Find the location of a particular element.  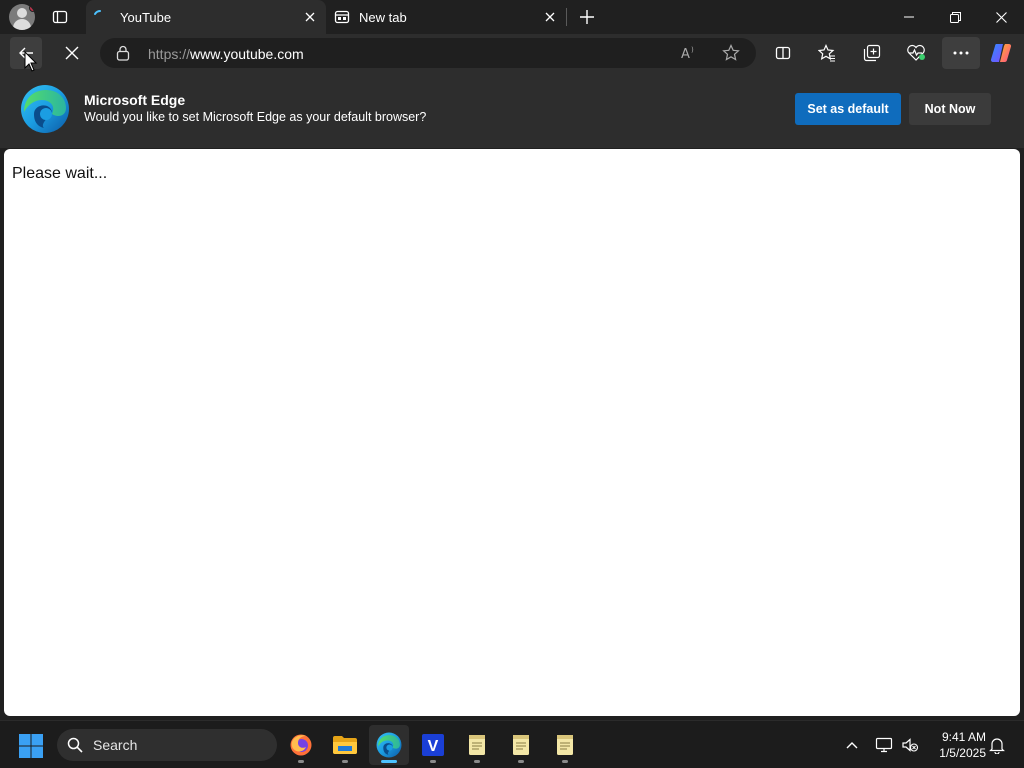

windows-start-icon is located at coordinates (31, 746).